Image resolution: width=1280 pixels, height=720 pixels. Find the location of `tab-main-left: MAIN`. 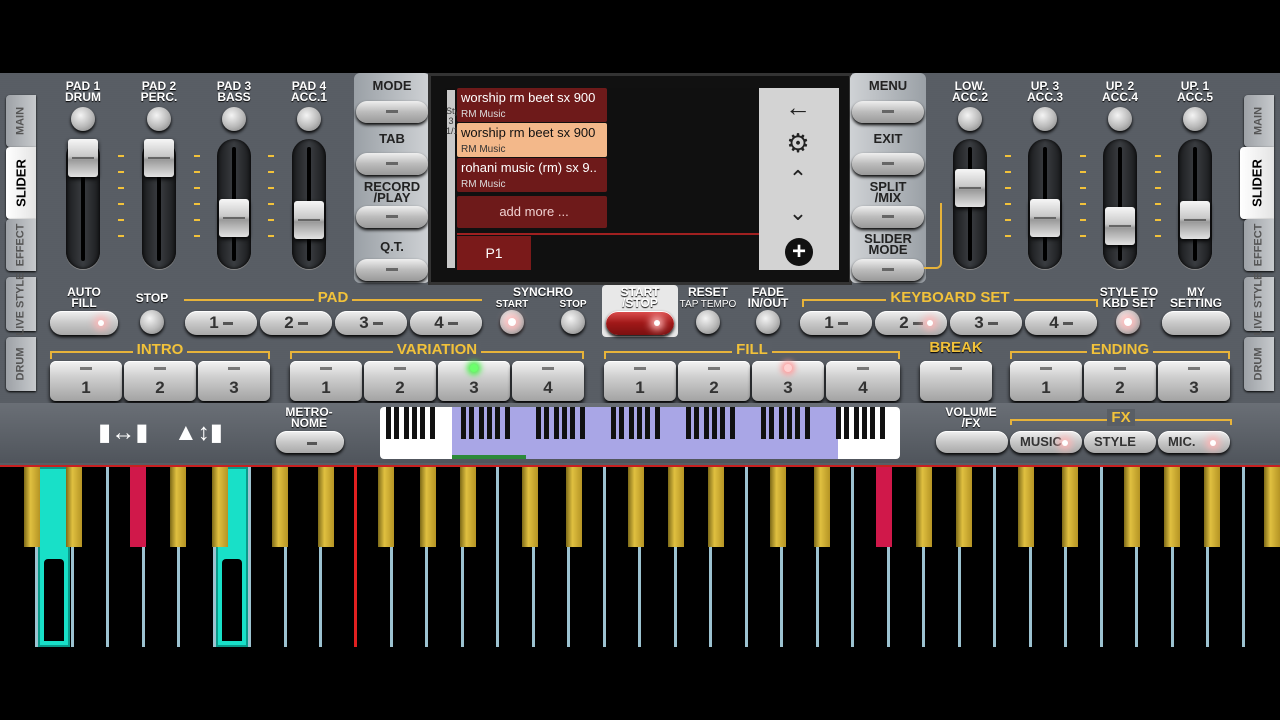

tab-main-left: MAIN is located at coordinates (21, 121).